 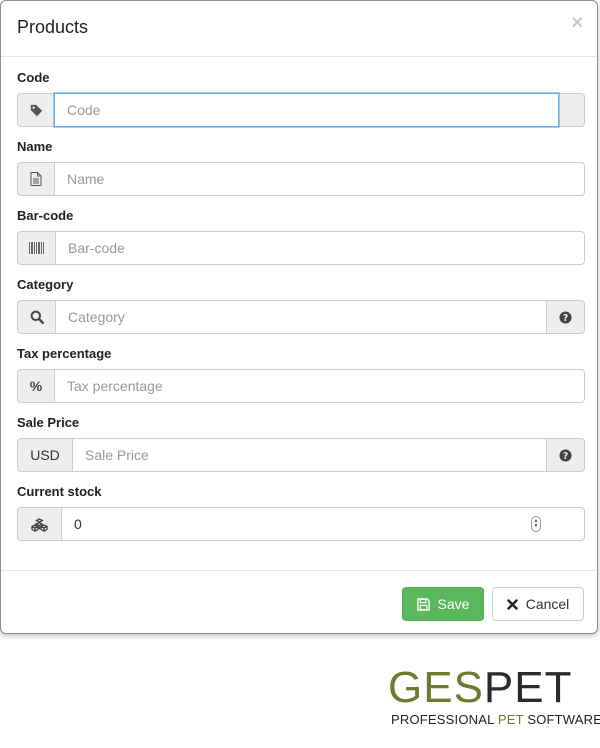 I want to click on tax-input-group: %, so click(x=301, y=386).